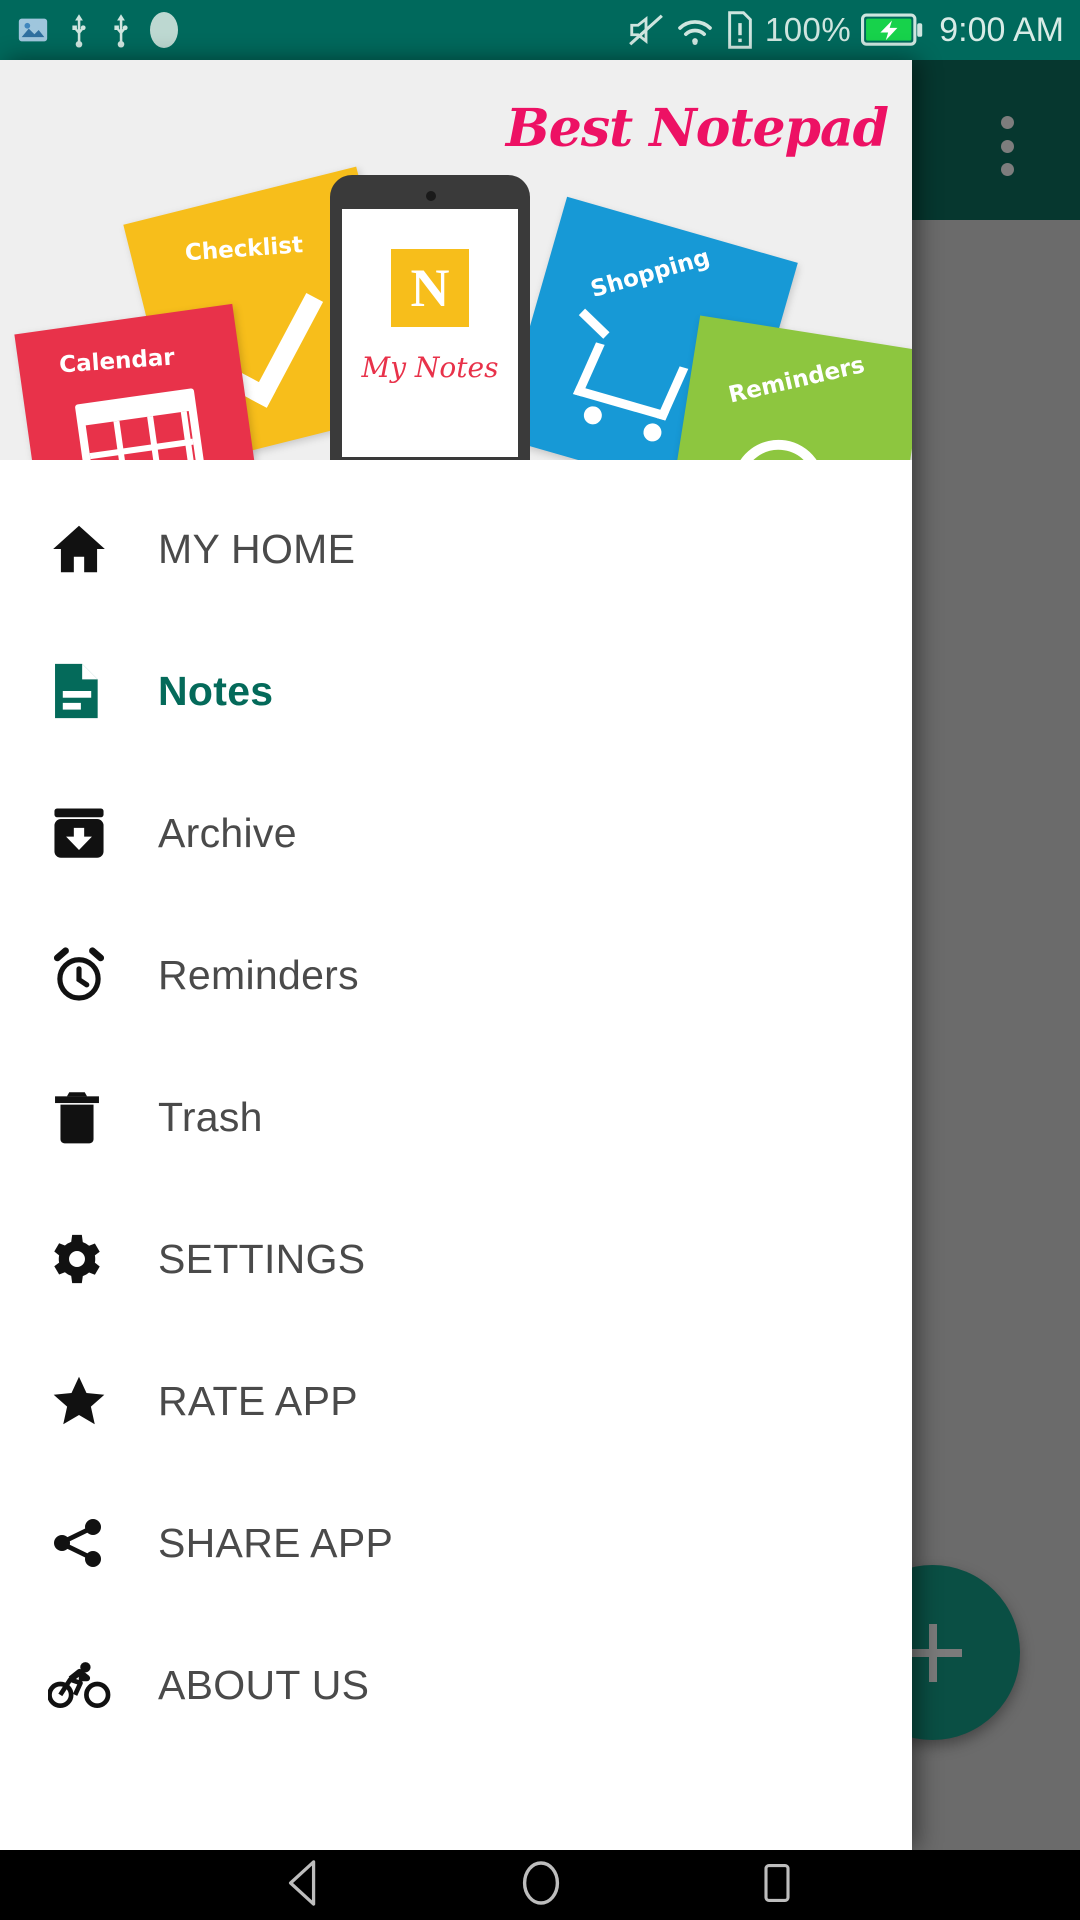  Describe the element at coordinates (695, 32) in the screenshot. I see `wifi-icon` at that location.